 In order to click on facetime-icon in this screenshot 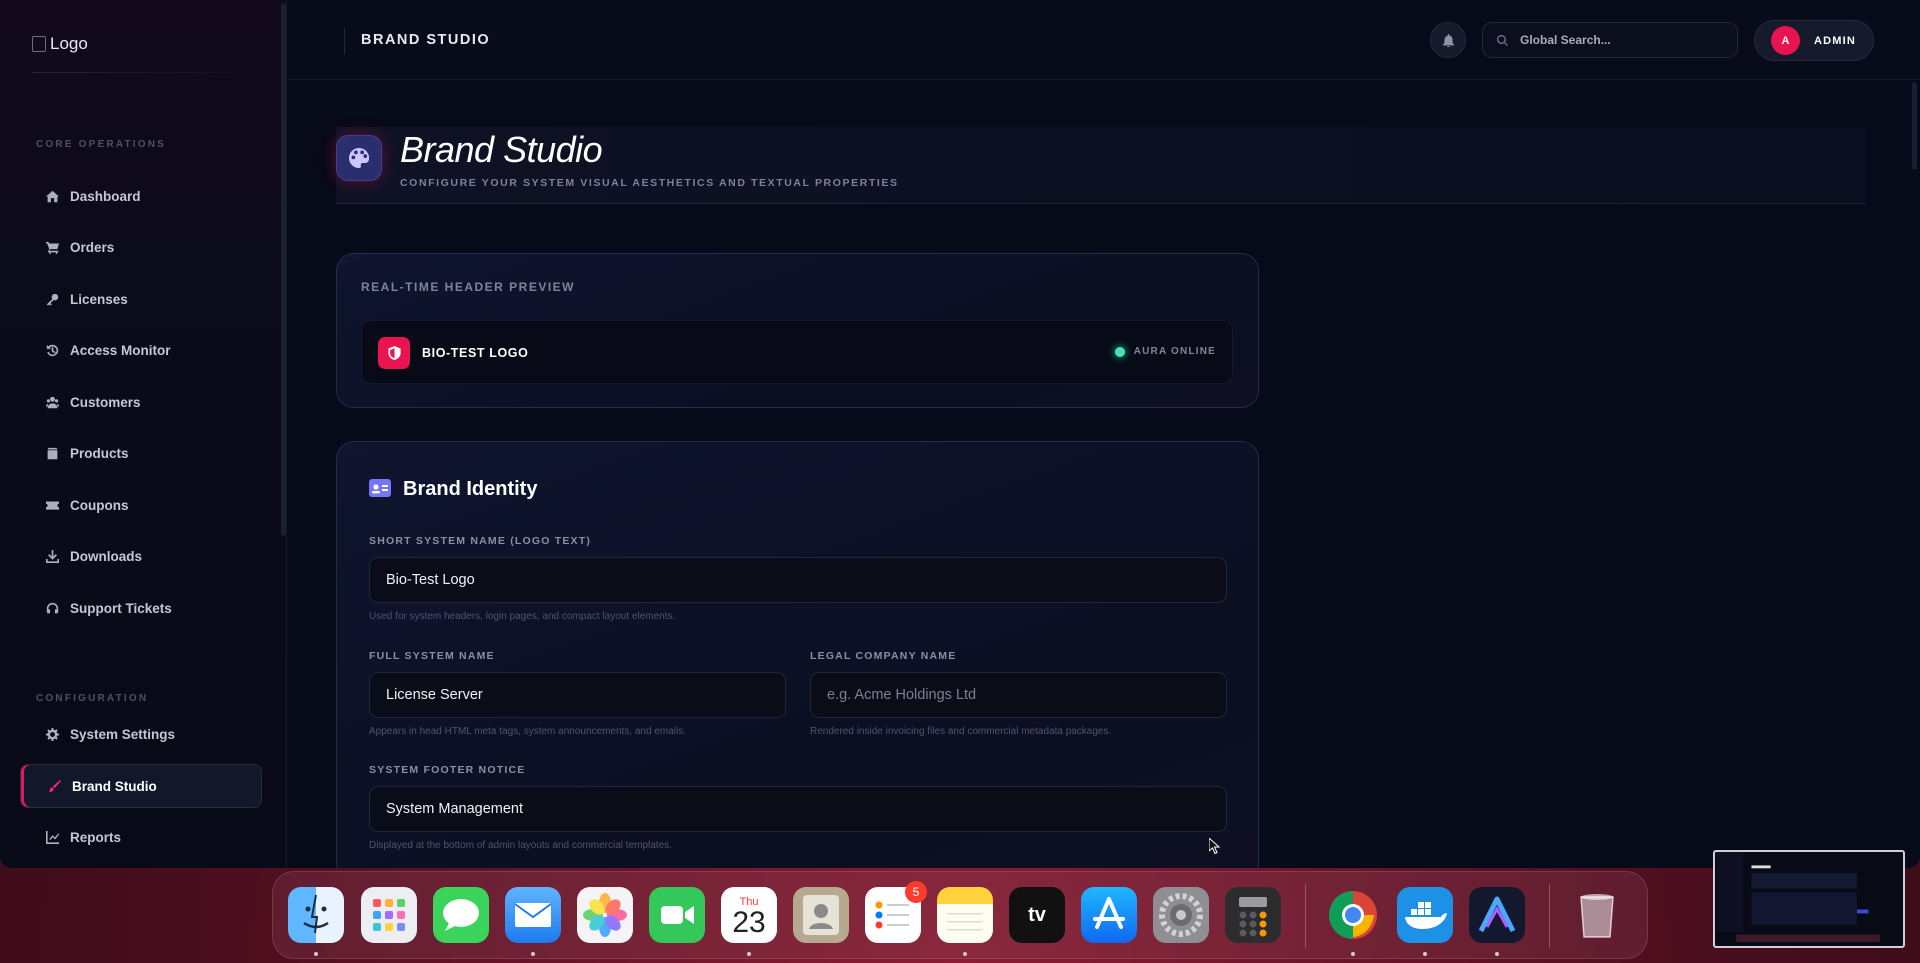, I will do `click(677, 915)`.